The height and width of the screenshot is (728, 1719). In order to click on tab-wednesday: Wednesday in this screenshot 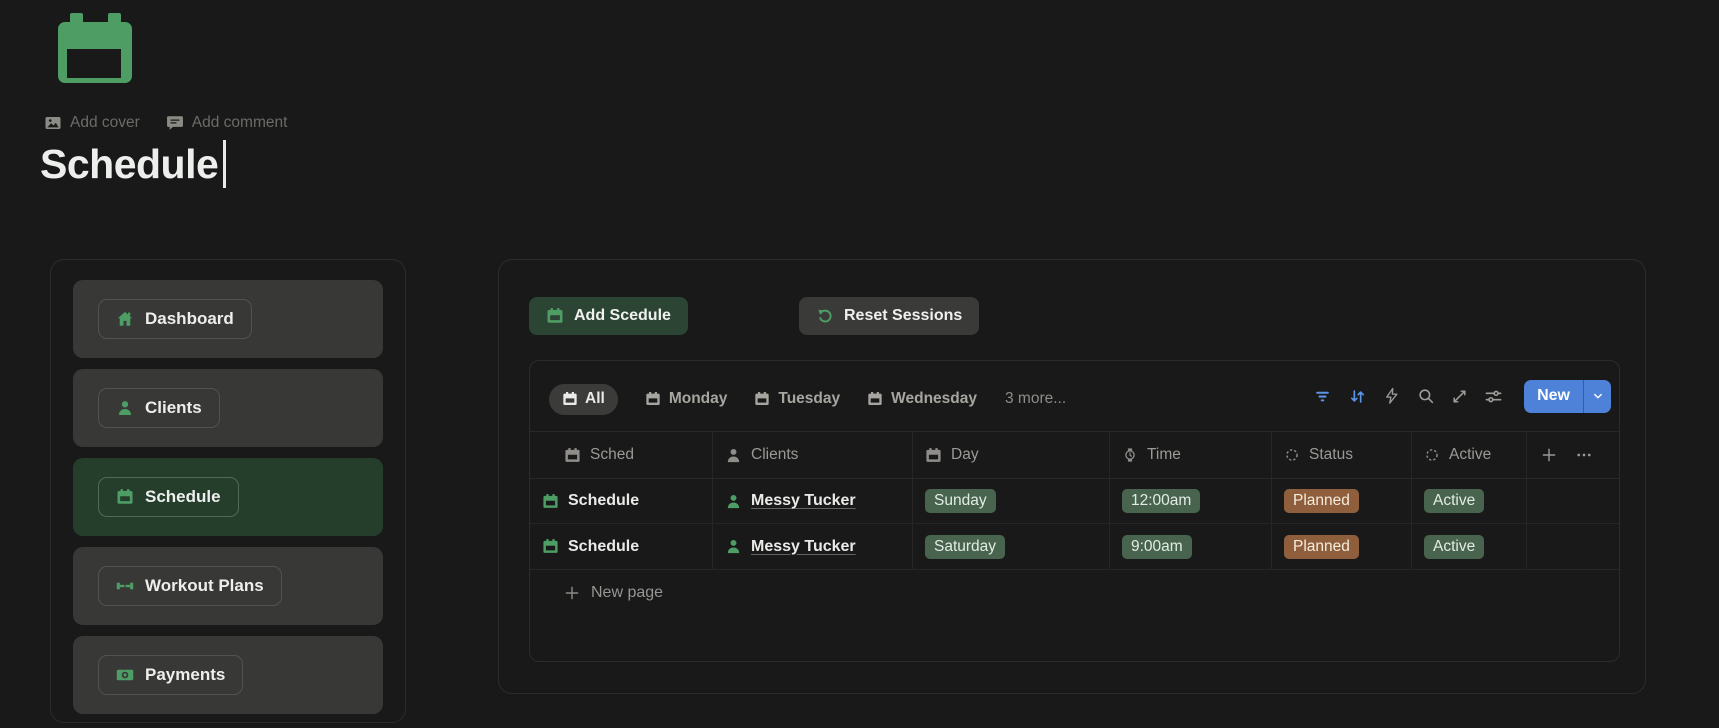, I will do `click(922, 399)`.